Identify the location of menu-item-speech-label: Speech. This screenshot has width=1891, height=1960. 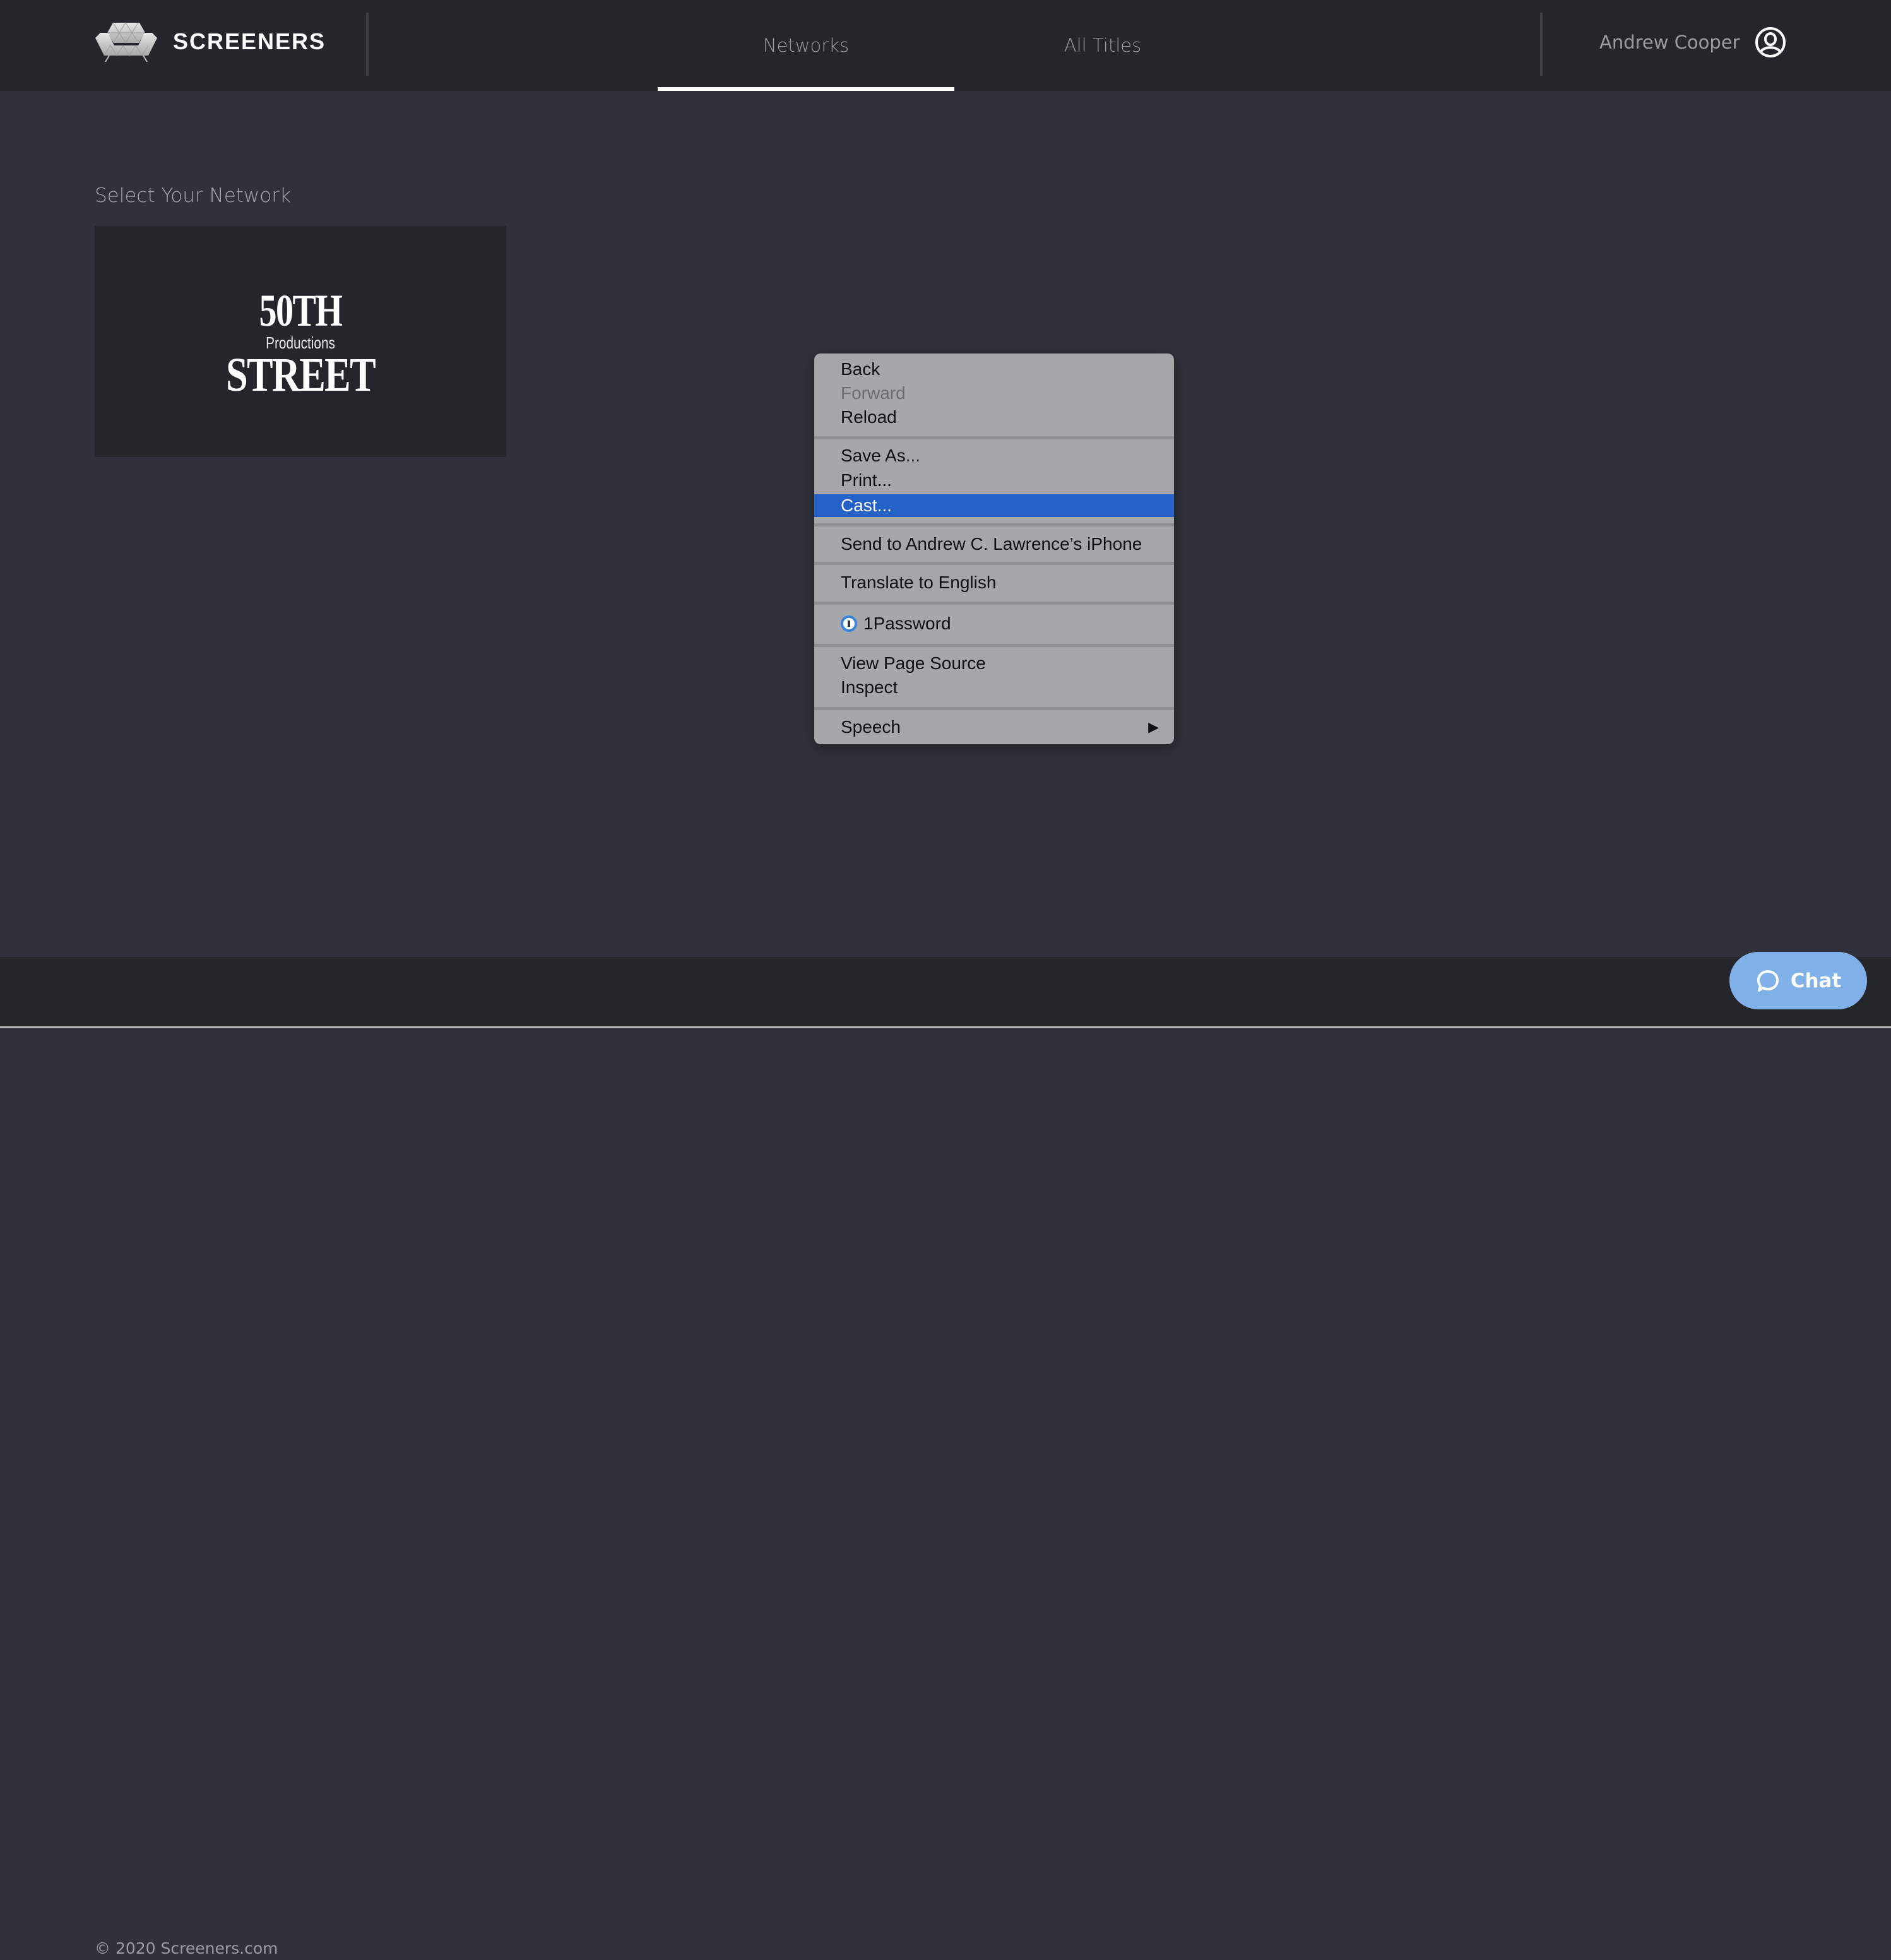
(871, 727).